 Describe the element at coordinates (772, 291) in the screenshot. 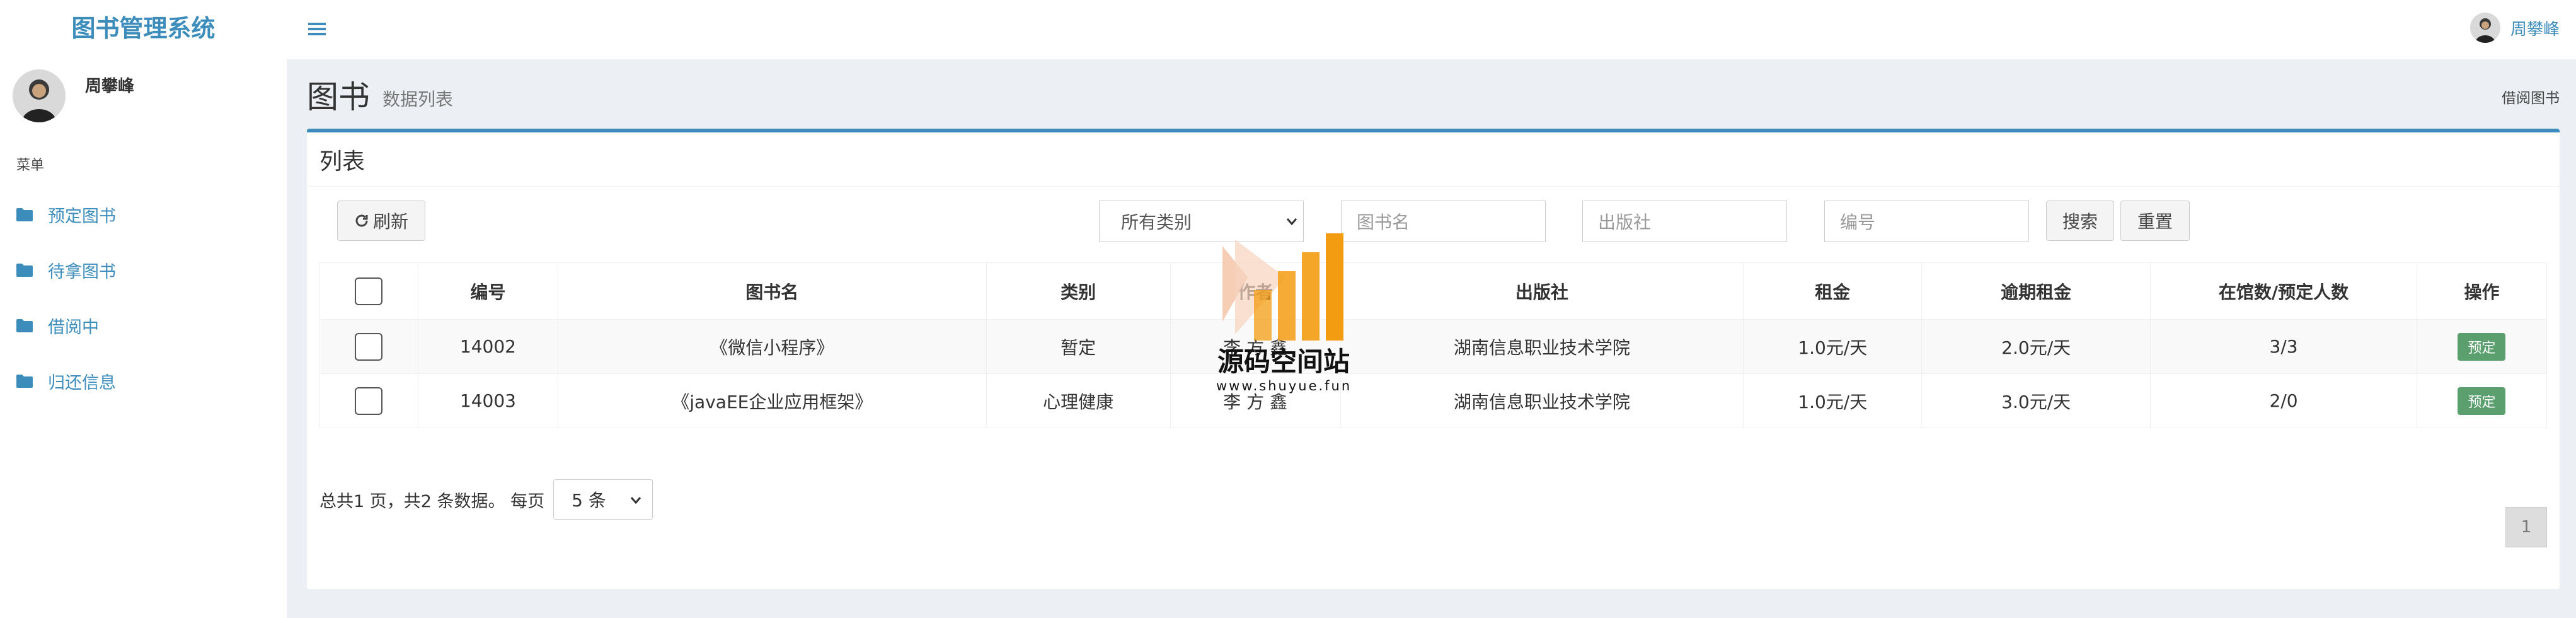

I see `header-book-name: 图书名` at that location.